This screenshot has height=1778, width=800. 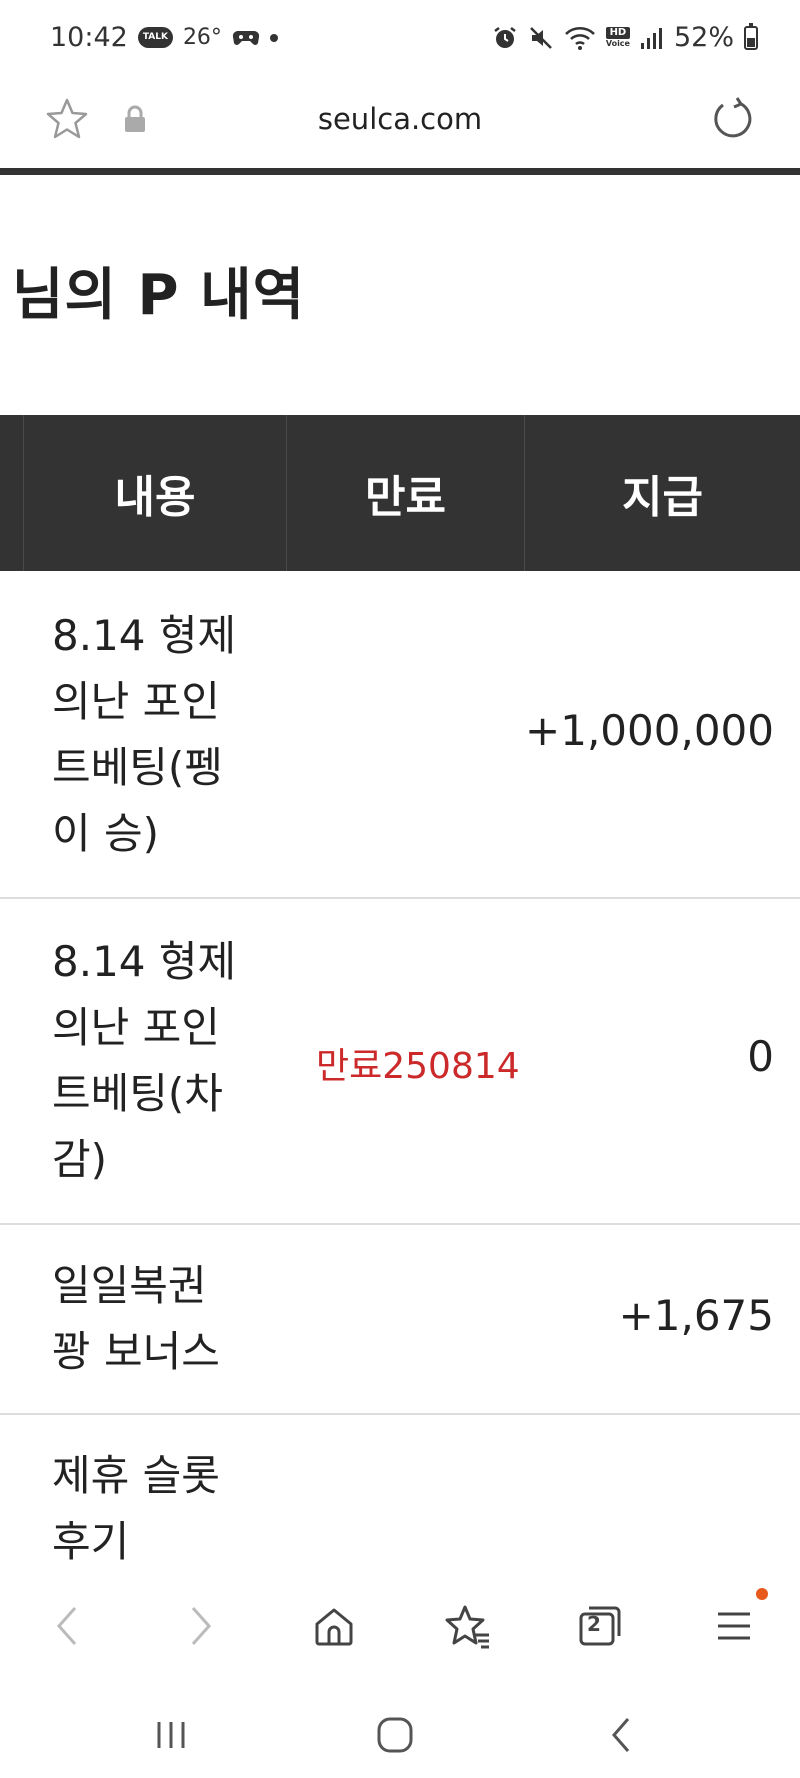 I want to click on column-header-expire: 만료, so click(x=406, y=493).